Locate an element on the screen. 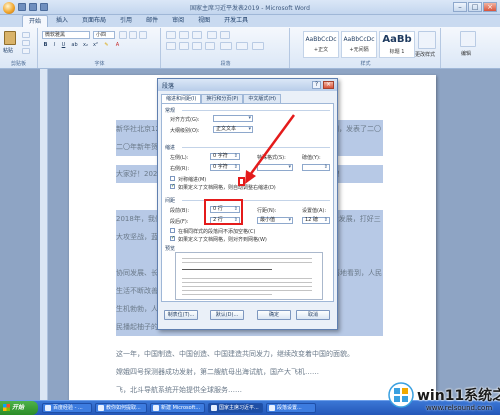 This screenshot has height=415, width=500. watermark-url: www.relsound.com is located at coordinates (459, 408).